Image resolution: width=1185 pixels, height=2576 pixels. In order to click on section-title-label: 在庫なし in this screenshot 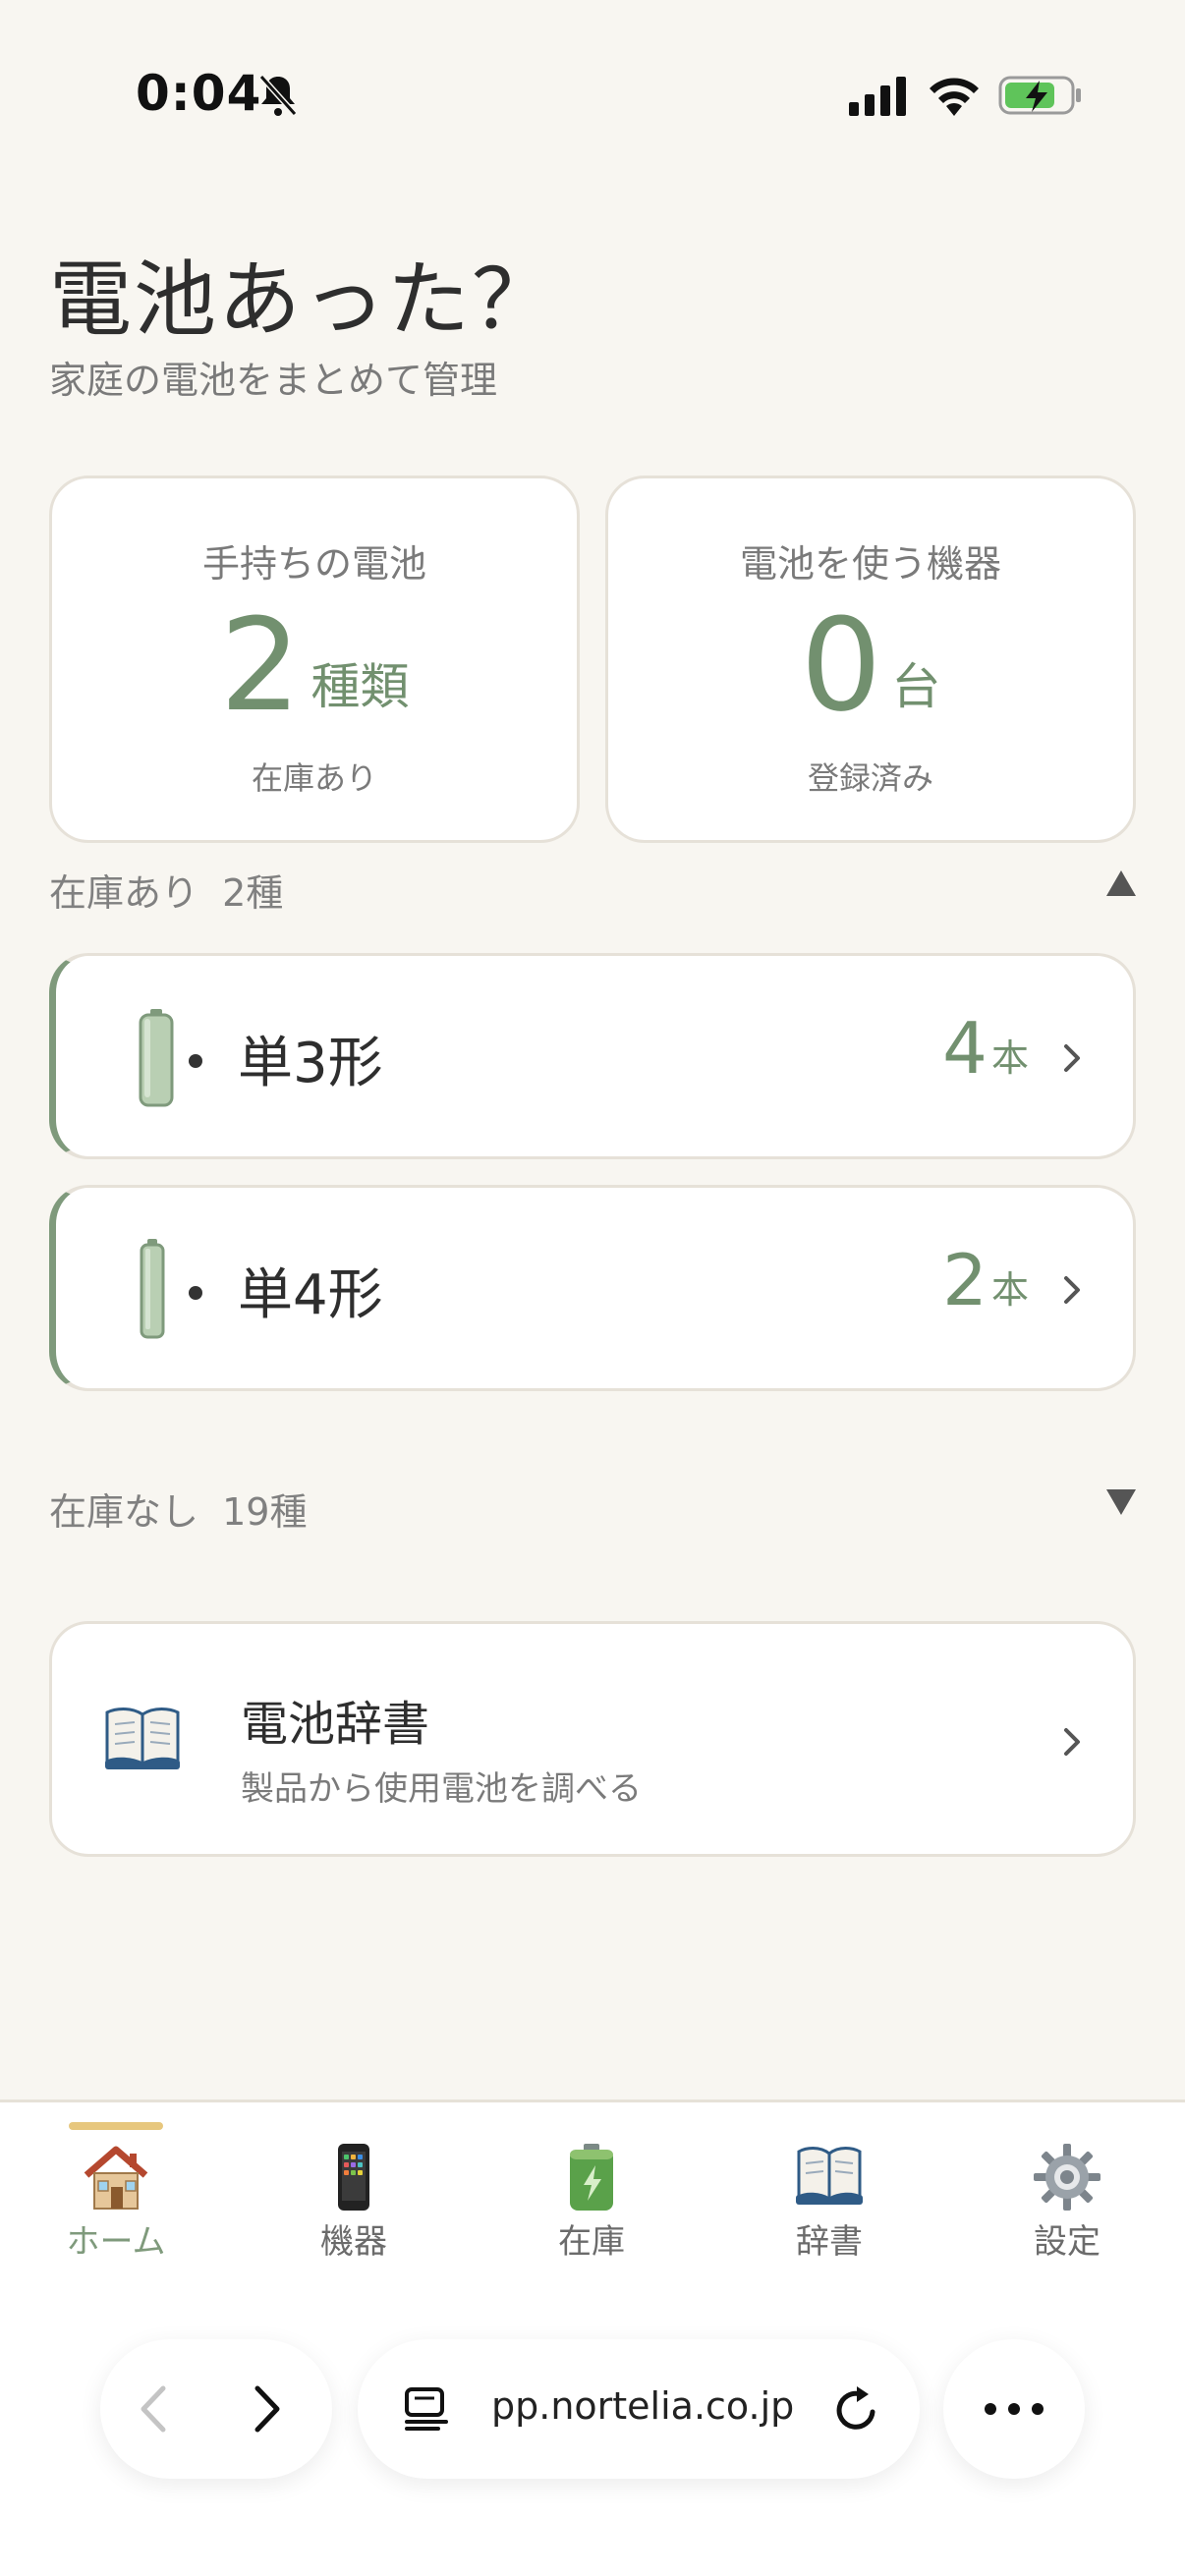, I will do `click(124, 1512)`.